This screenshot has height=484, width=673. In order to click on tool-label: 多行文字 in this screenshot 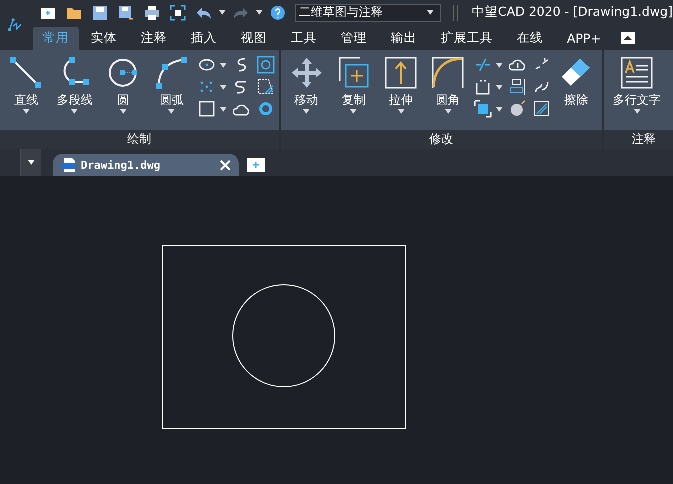, I will do `click(637, 100)`.